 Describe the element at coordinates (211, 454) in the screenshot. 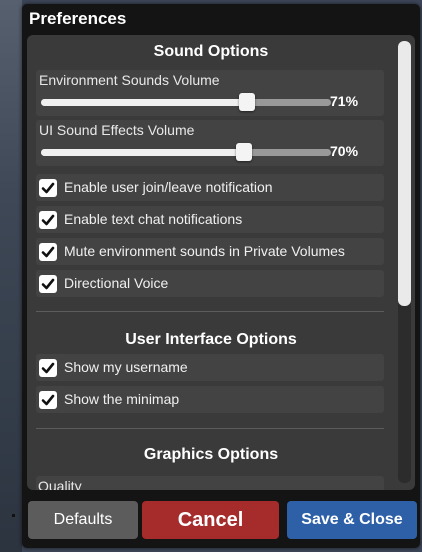

I see `graphics-options-title: Graphics Options` at that location.